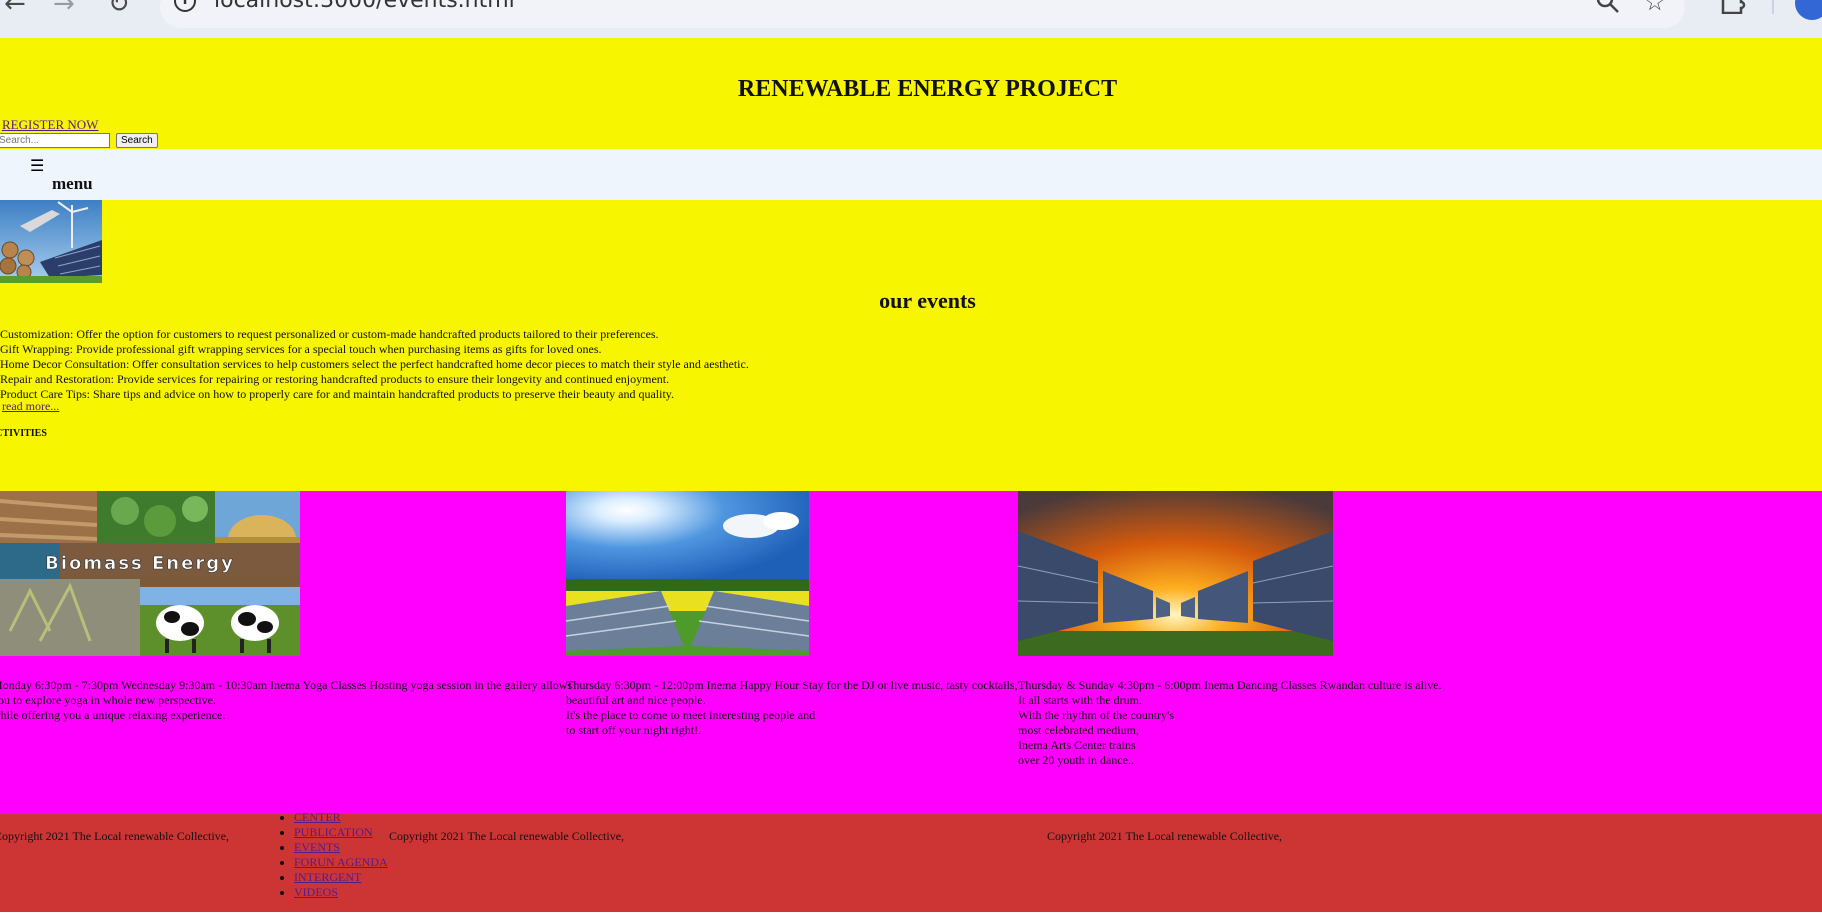  What do you see at coordinates (687, 573) in the screenshot?
I see `solar-field-image` at bounding box center [687, 573].